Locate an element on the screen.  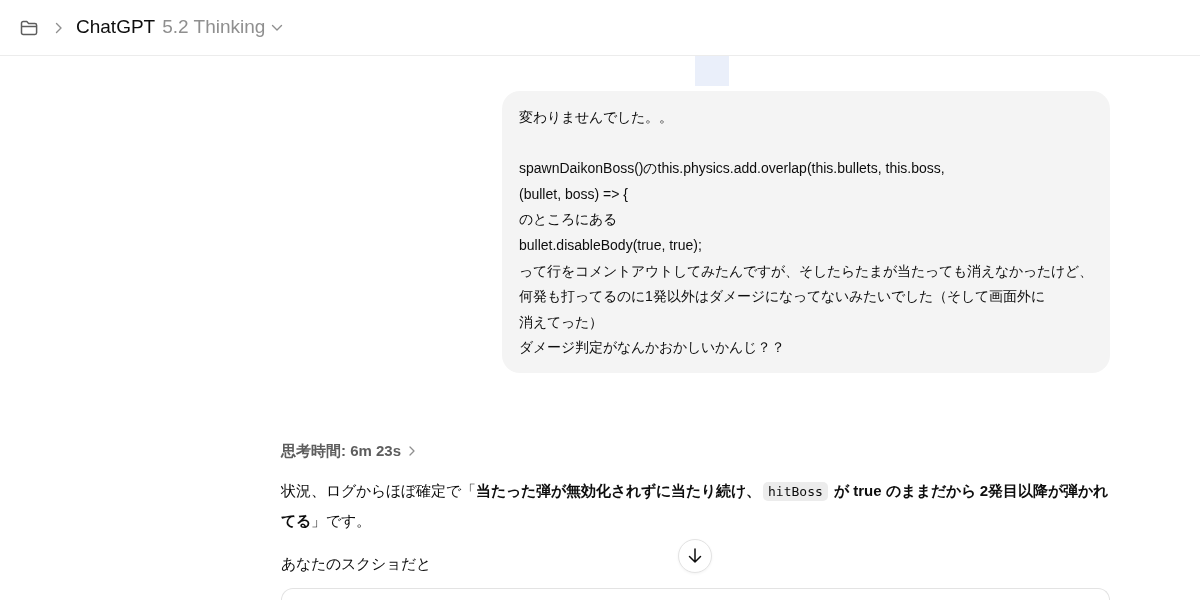
message-line: (bullet, boss) => { is located at coordinates (574, 194).